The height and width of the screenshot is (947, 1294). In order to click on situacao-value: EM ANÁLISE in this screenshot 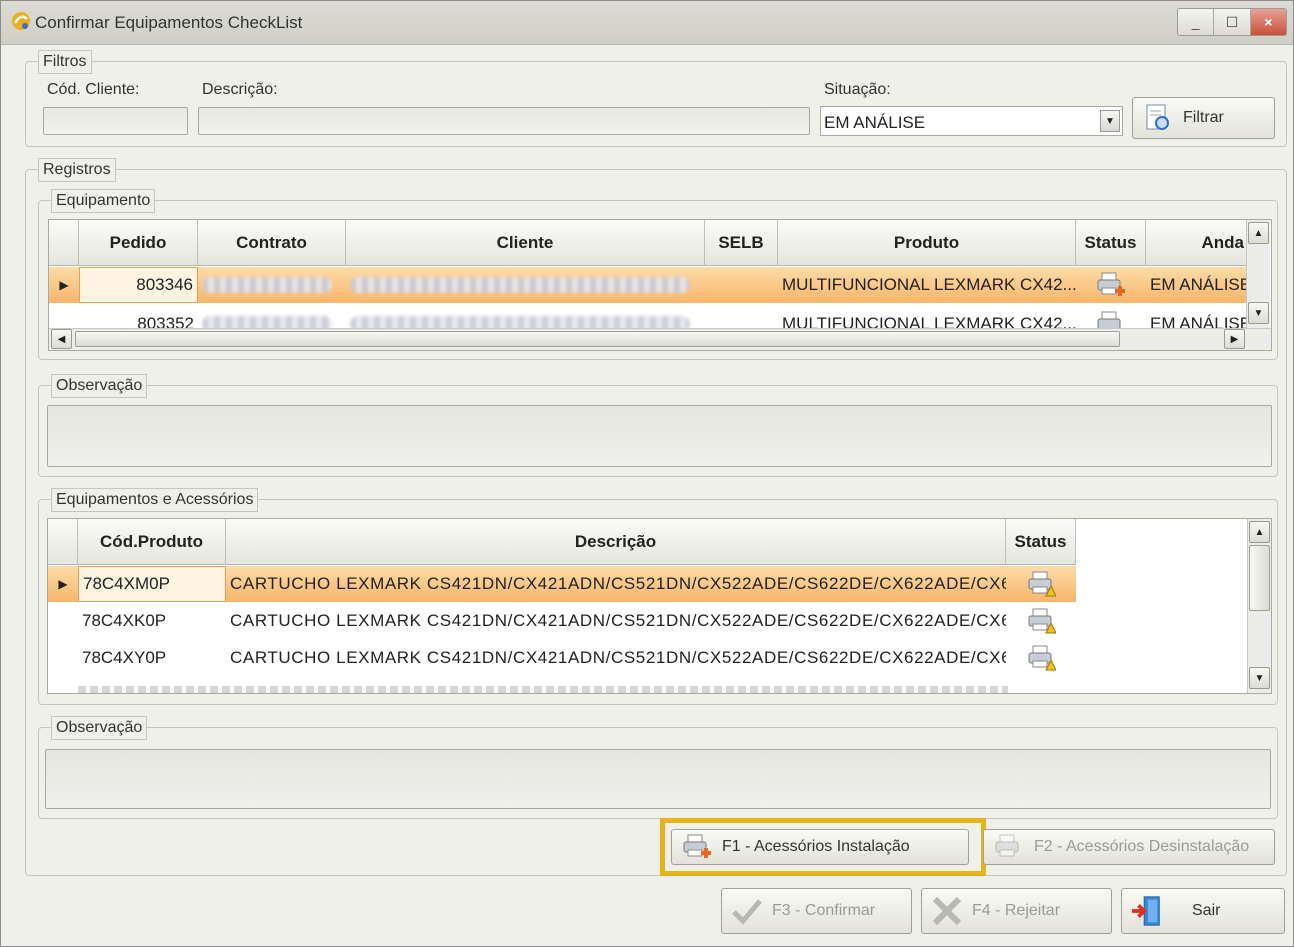, I will do `click(875, 122)`.